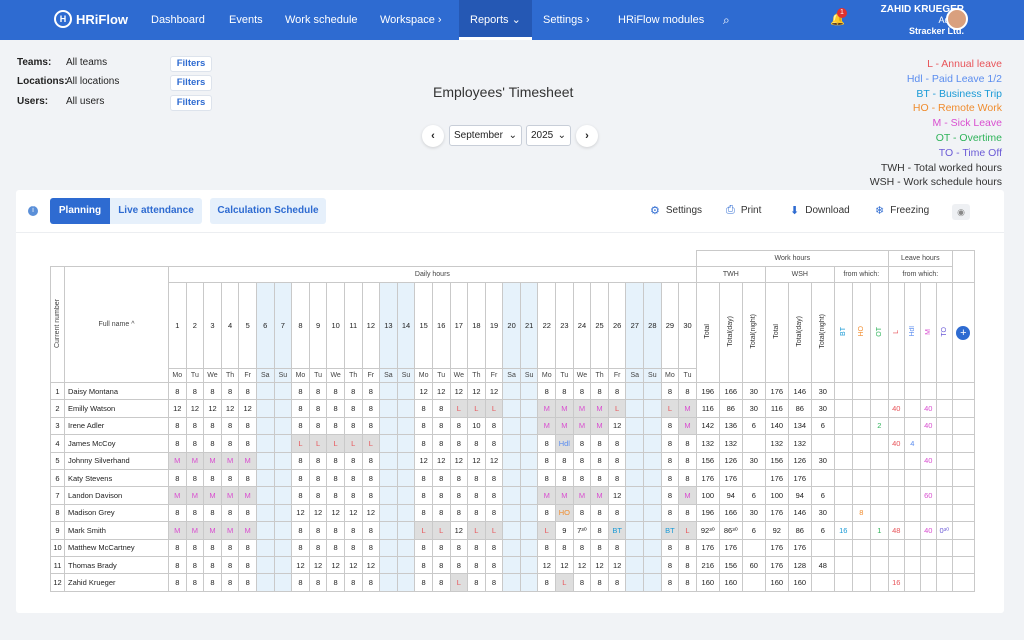 The image size is (1024, 640). What do you see at coordinates (116, 530) in the screenshot?
I see `employee-name: Mark Smith` at bounding box center [116, 530].